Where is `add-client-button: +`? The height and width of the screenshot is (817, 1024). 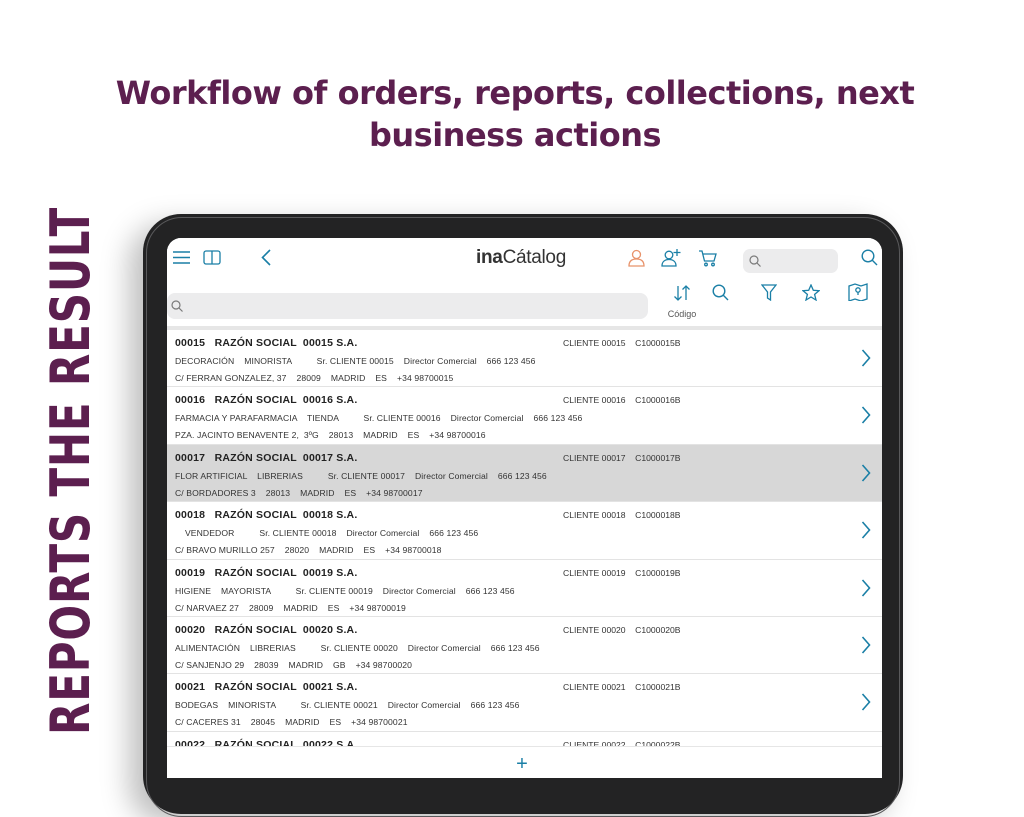
add-client-button: + is located at coordinates (522, 764).